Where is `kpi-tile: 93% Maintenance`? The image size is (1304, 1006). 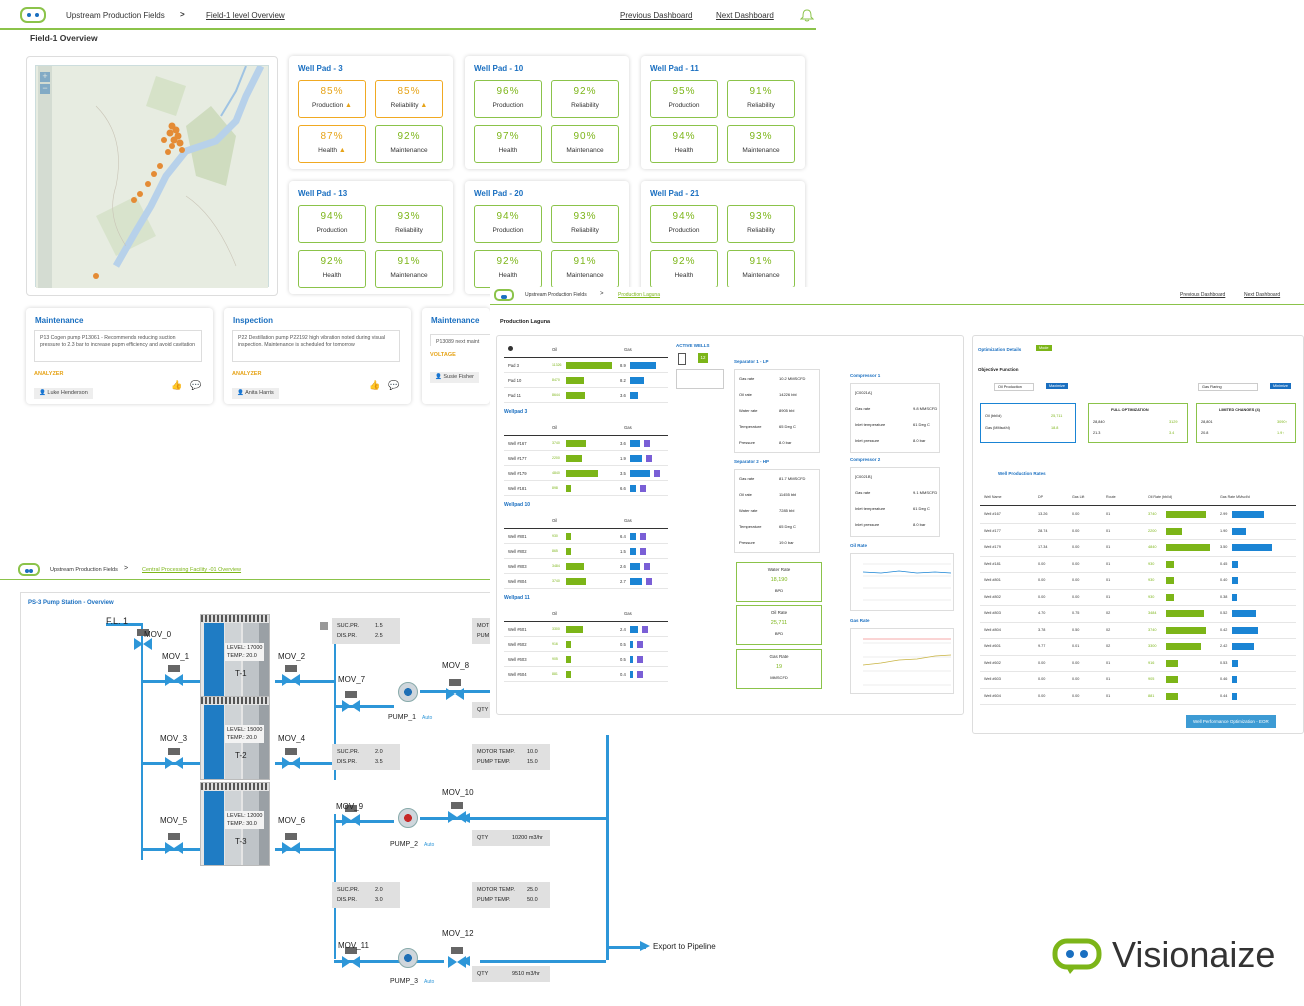
kpi-tile: 93% Maintenance is located at coordinates (761, 144).